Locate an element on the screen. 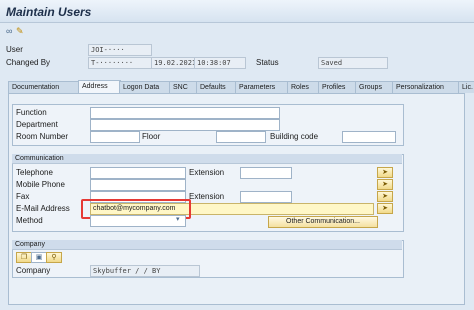 The image size is (474, 310). building-code-input is located at coordinates (369, 137).